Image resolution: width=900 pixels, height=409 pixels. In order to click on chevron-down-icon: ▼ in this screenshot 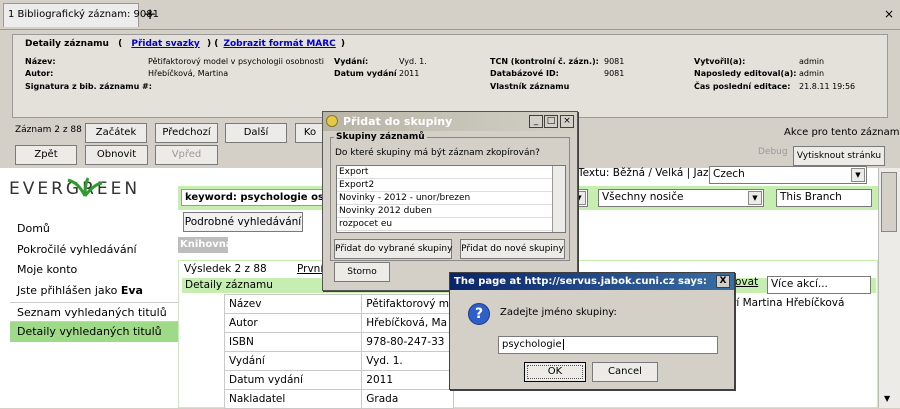, I will do `click(858, 175)`.